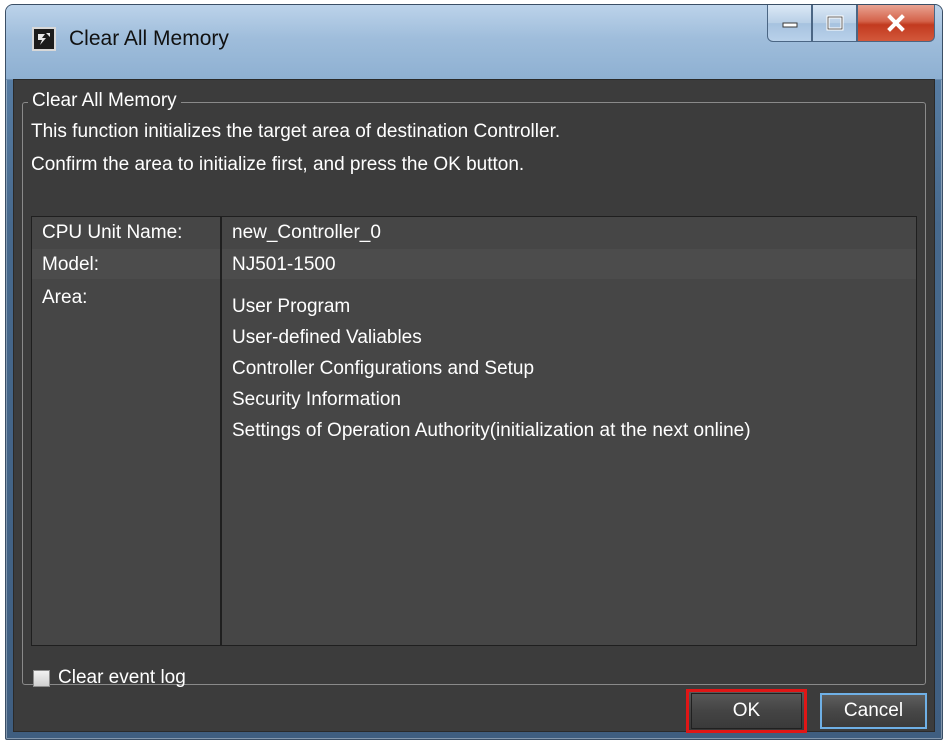  Describe the element at coordinates (284, 264) in the screenshot. I see `model-value: NJ501-1500` at that location.